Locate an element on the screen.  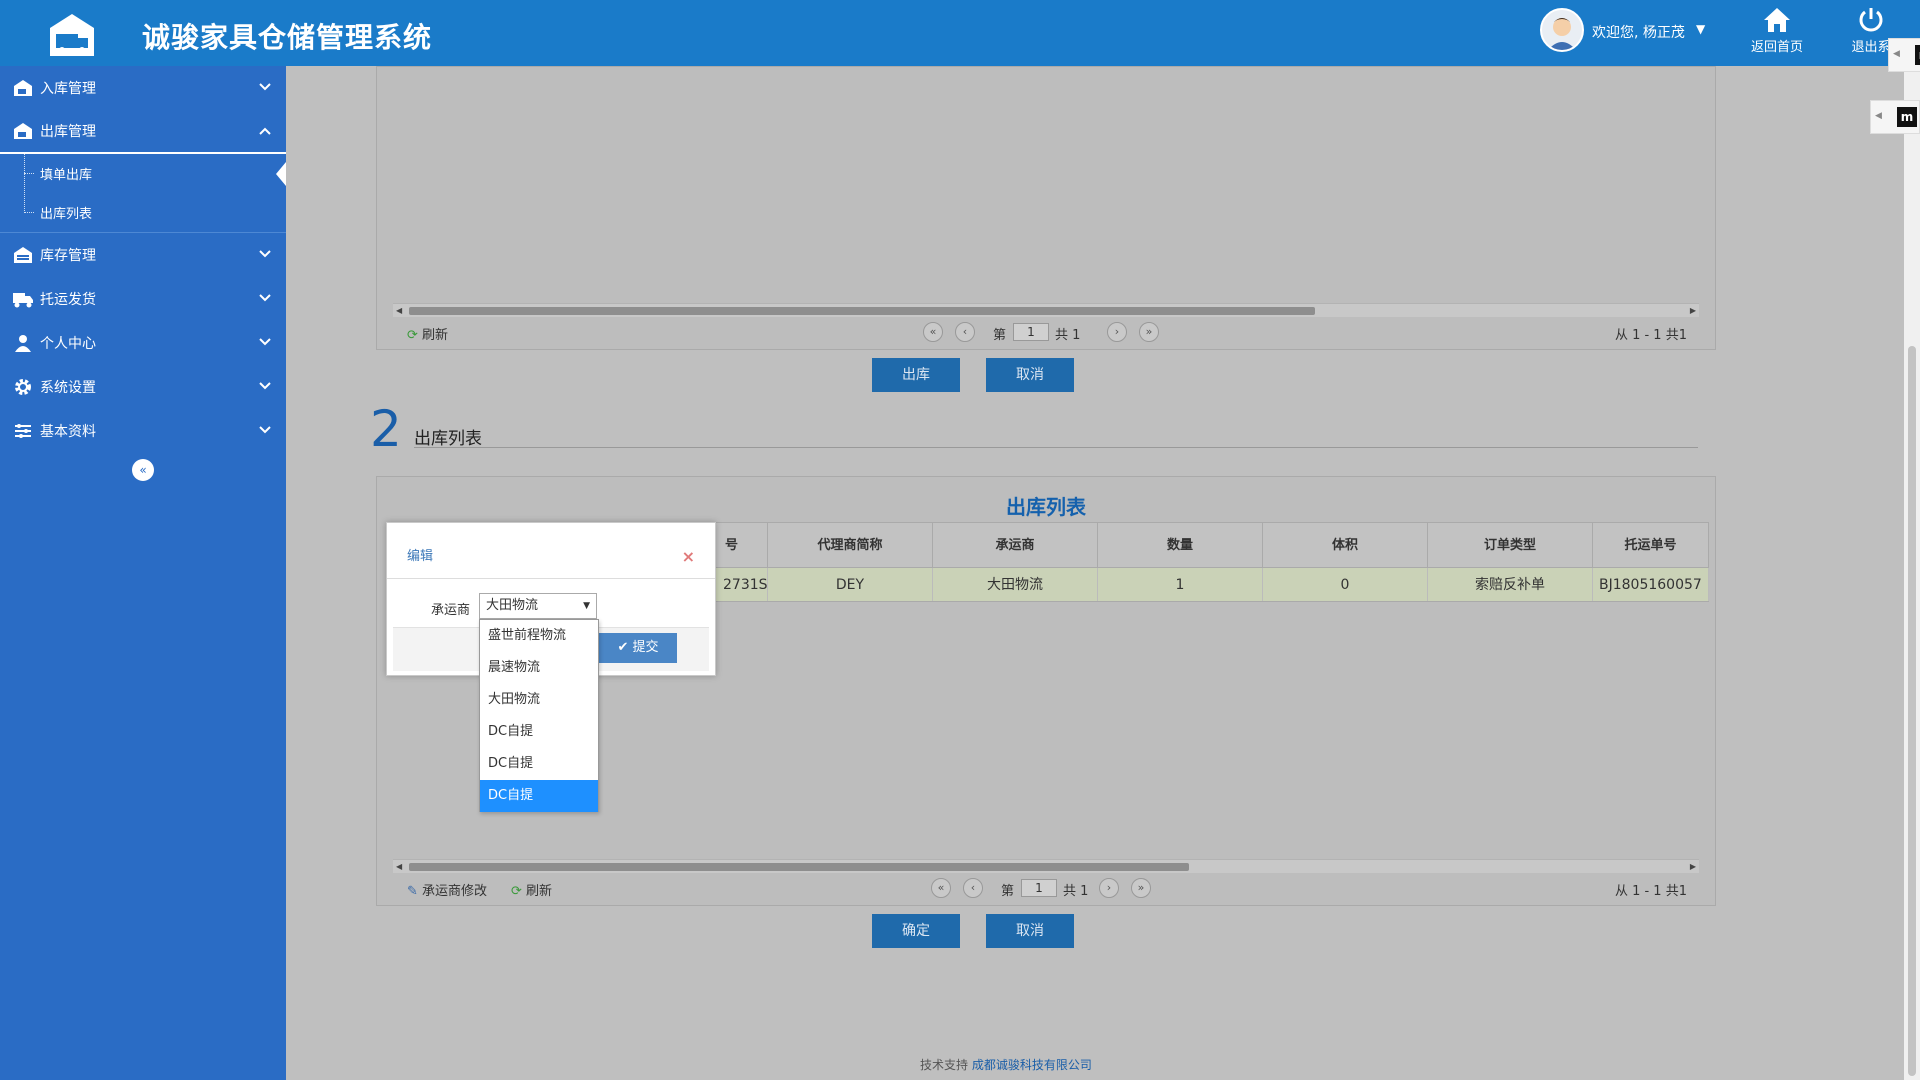
warehouse-icon is located at coordinates (23, 131).